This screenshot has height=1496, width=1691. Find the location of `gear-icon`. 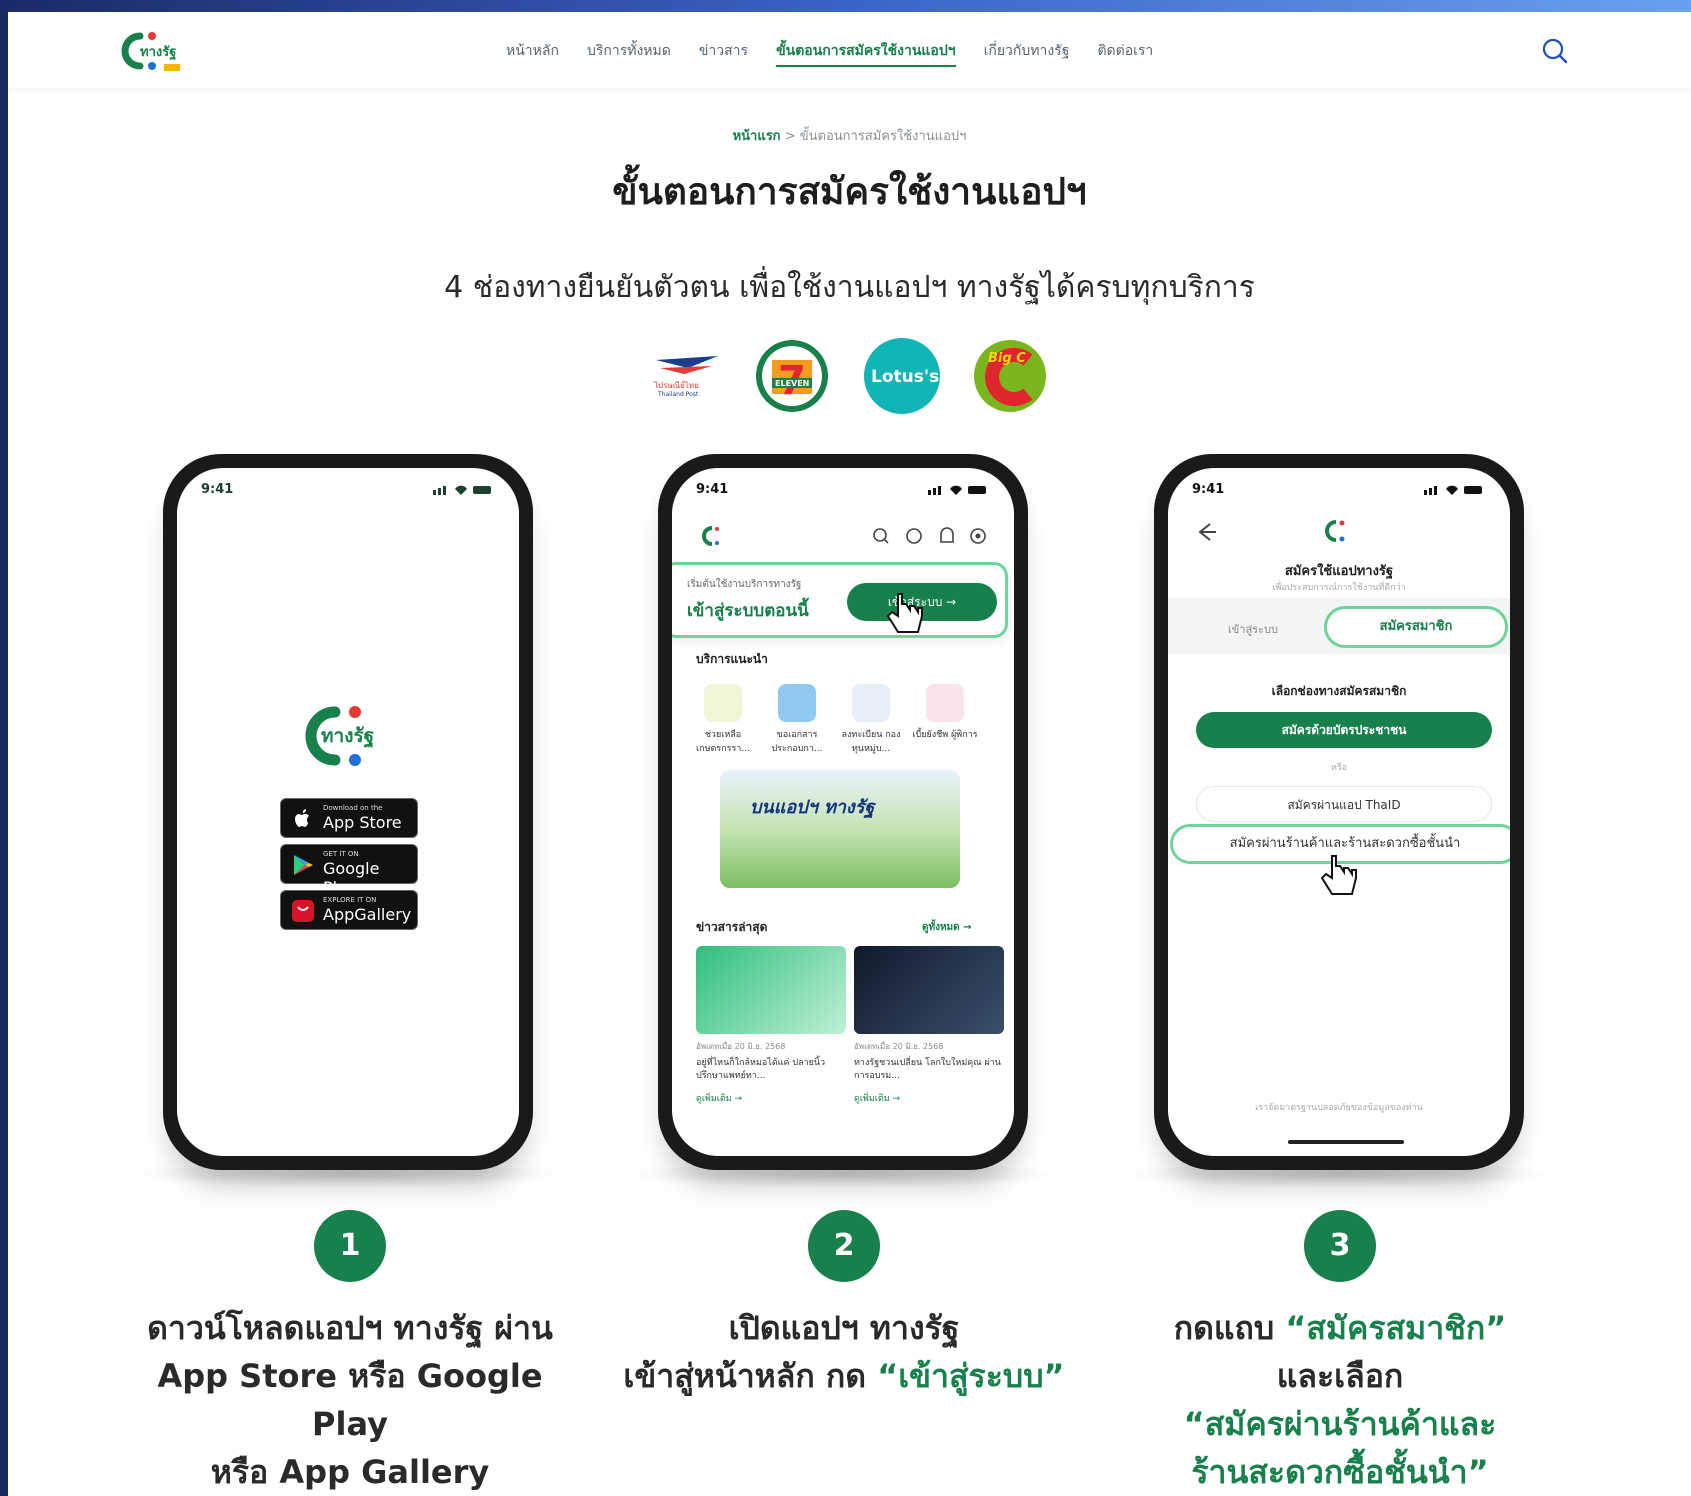

gear-icon is located at coordinates (978, 536).